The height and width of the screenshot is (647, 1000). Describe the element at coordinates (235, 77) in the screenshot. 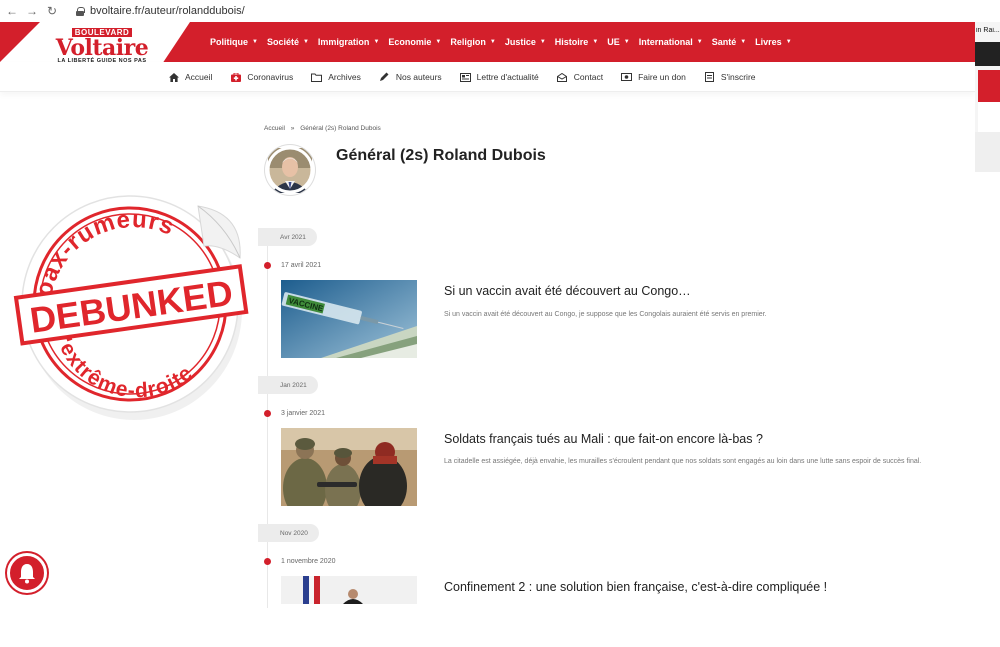

I see `medkit-icon` at that location.